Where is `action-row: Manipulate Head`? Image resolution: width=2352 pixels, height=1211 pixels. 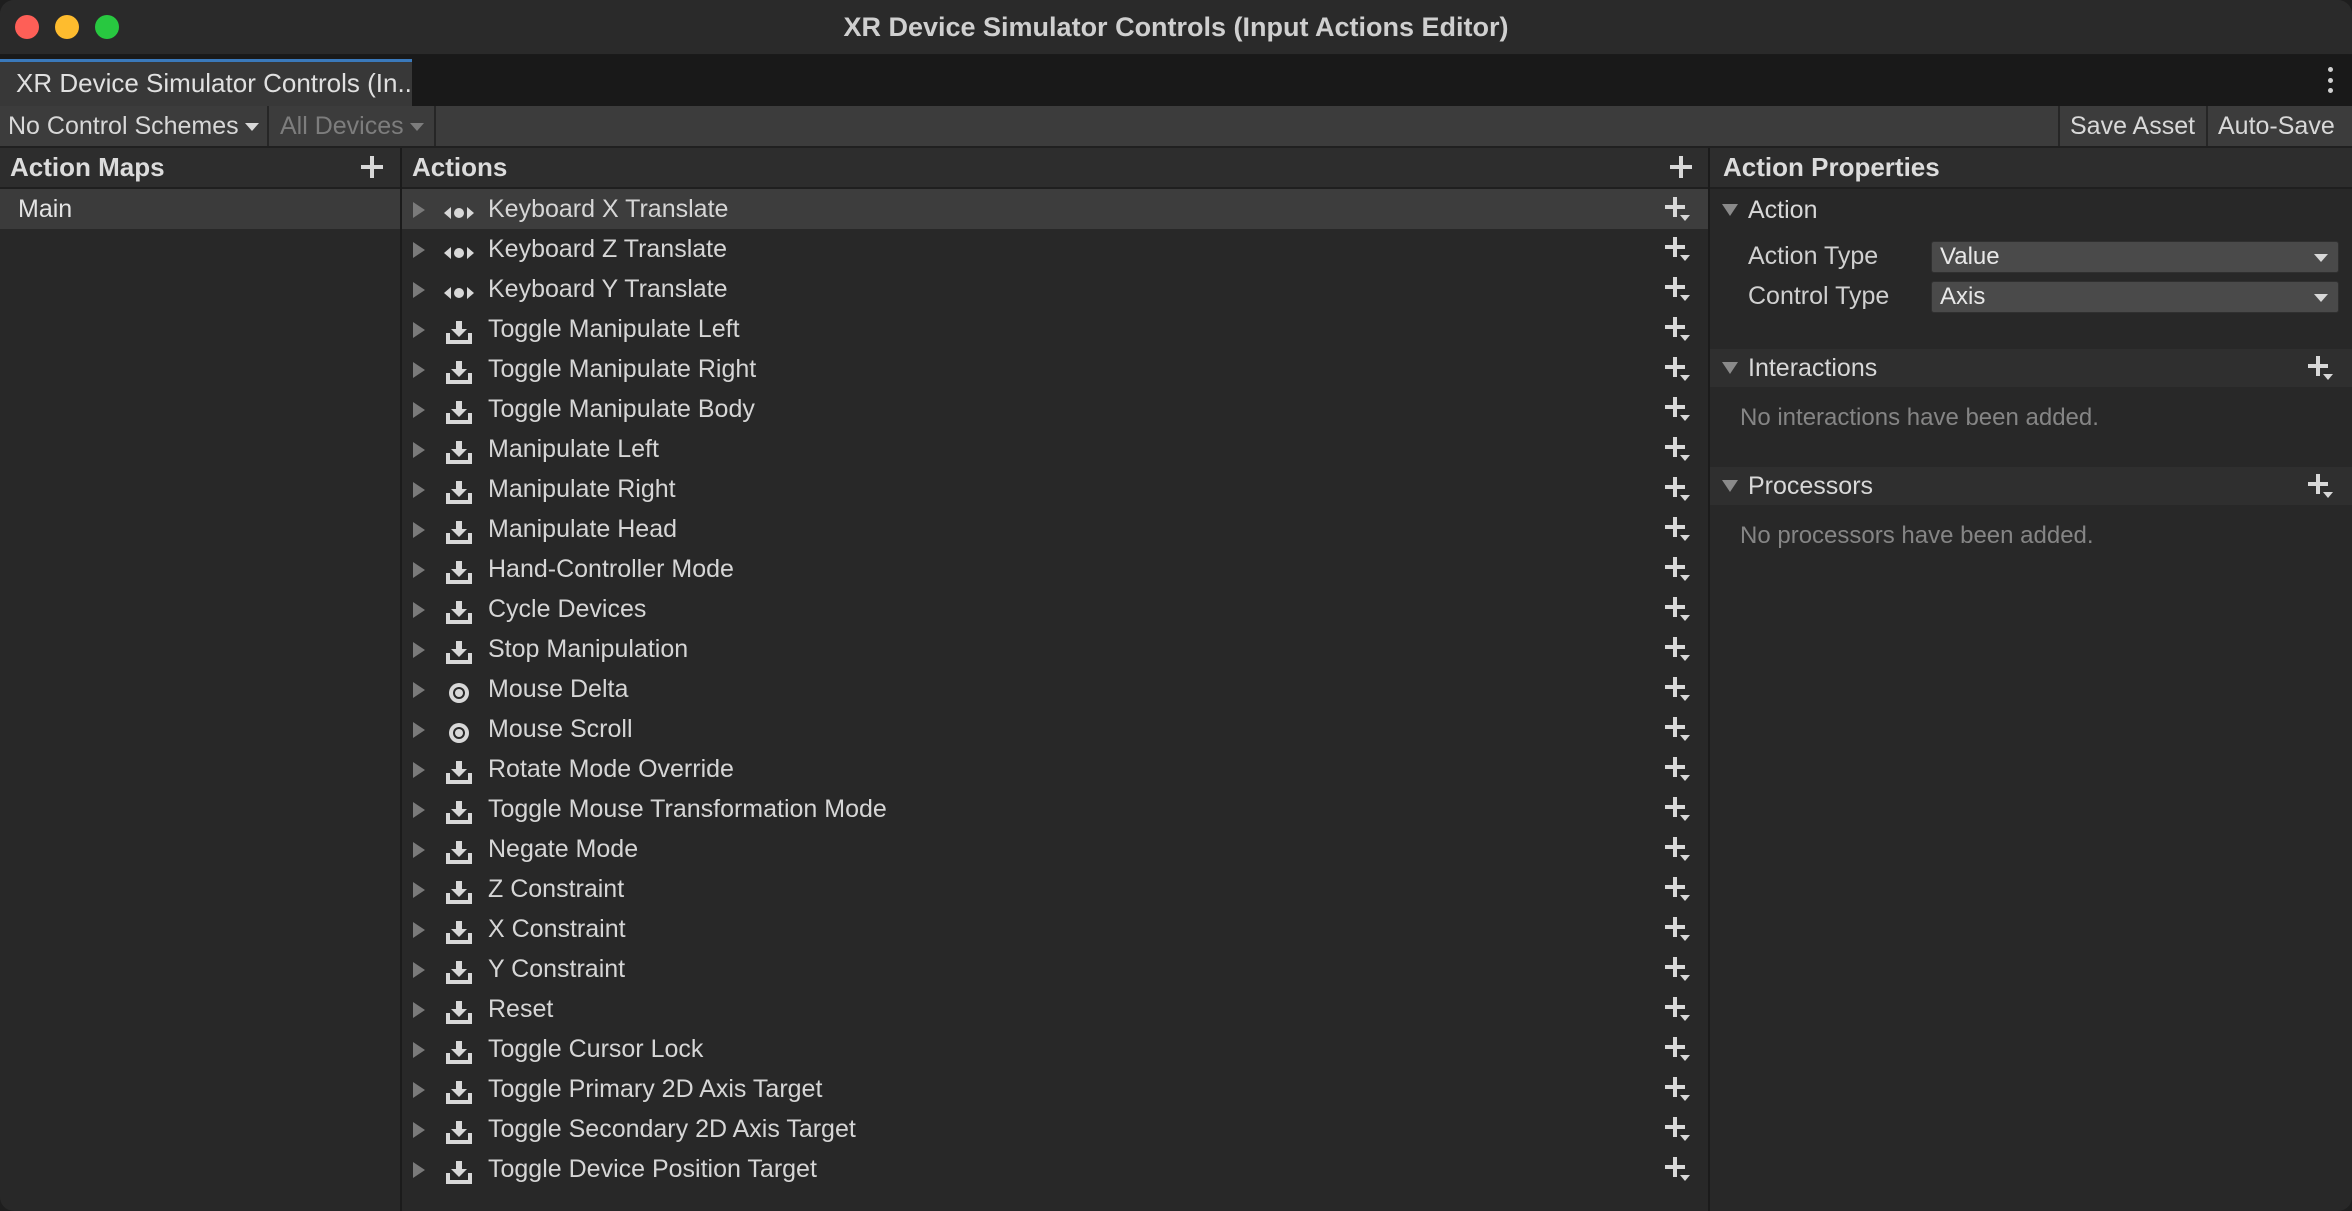
action-row: Manipulate Head is located at coordinates (1055, 529).